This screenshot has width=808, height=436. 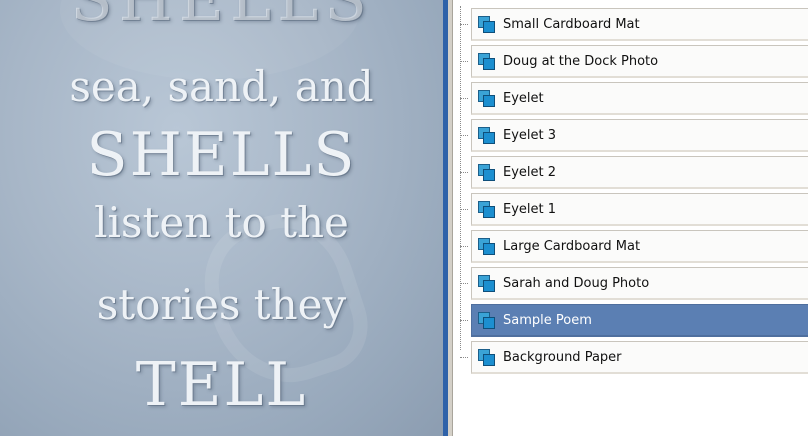 What do you see at coordinates (530, 172) in the screenshot?
I see `layer-label: Eyelet 2` at bounding box center [530, 172].